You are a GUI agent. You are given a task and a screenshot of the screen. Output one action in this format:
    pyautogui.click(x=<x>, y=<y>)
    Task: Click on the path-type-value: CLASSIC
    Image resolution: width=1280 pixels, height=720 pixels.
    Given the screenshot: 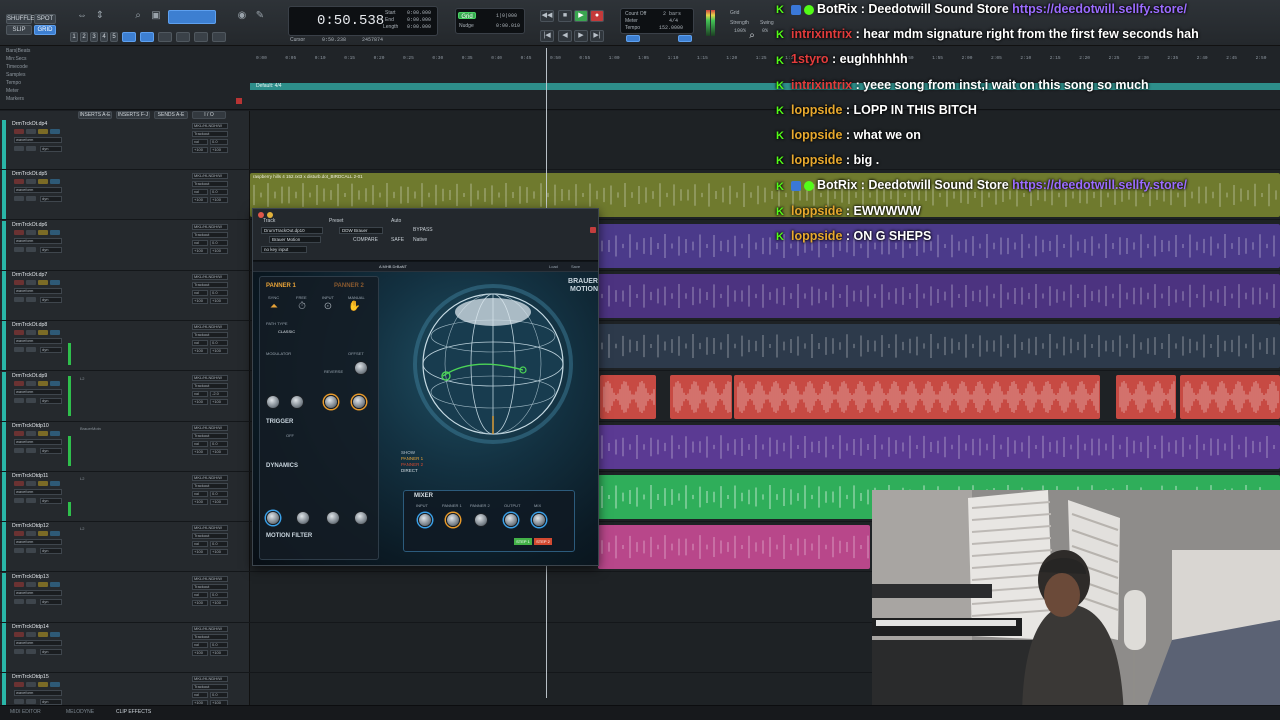 What is the action you would take?
    pyautogui.click(x=286, y=331)
    